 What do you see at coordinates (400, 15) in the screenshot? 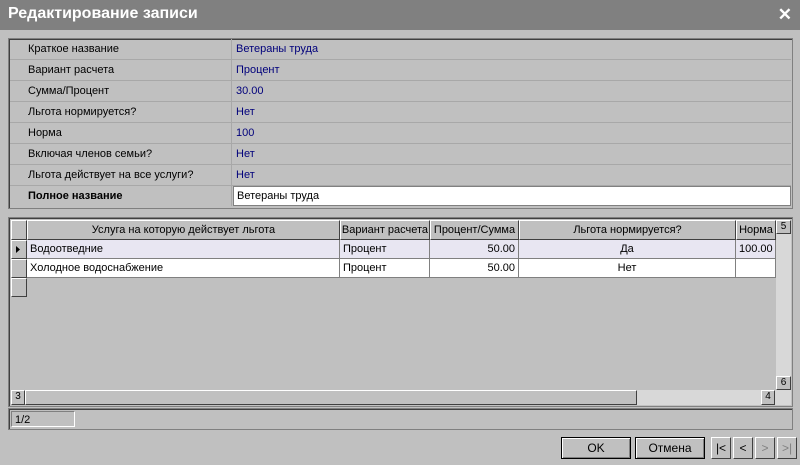
I see `title-bar: Редактирование записи ✕` at bounding box center [400, 15].